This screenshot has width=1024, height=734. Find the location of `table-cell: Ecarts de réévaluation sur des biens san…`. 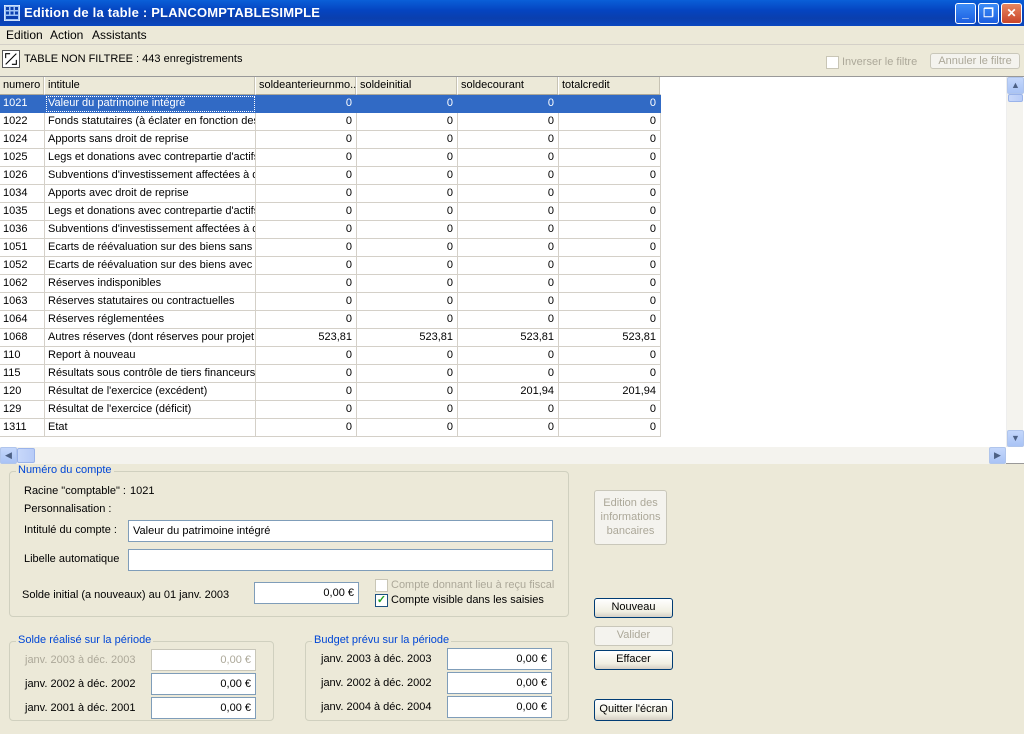

table-cell: Ecarts de réévaluation sur des biens san… is located at coordinates (150, 248).